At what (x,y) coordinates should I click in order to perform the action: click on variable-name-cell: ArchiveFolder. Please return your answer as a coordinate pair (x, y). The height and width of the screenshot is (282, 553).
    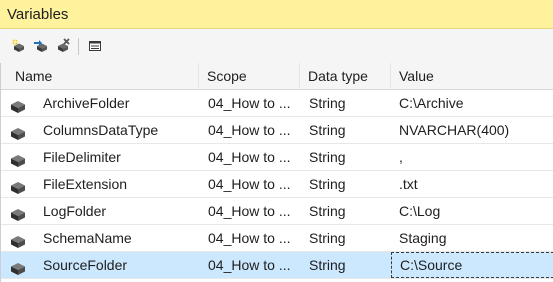
    Looking at the image, I should click on (118, 103).